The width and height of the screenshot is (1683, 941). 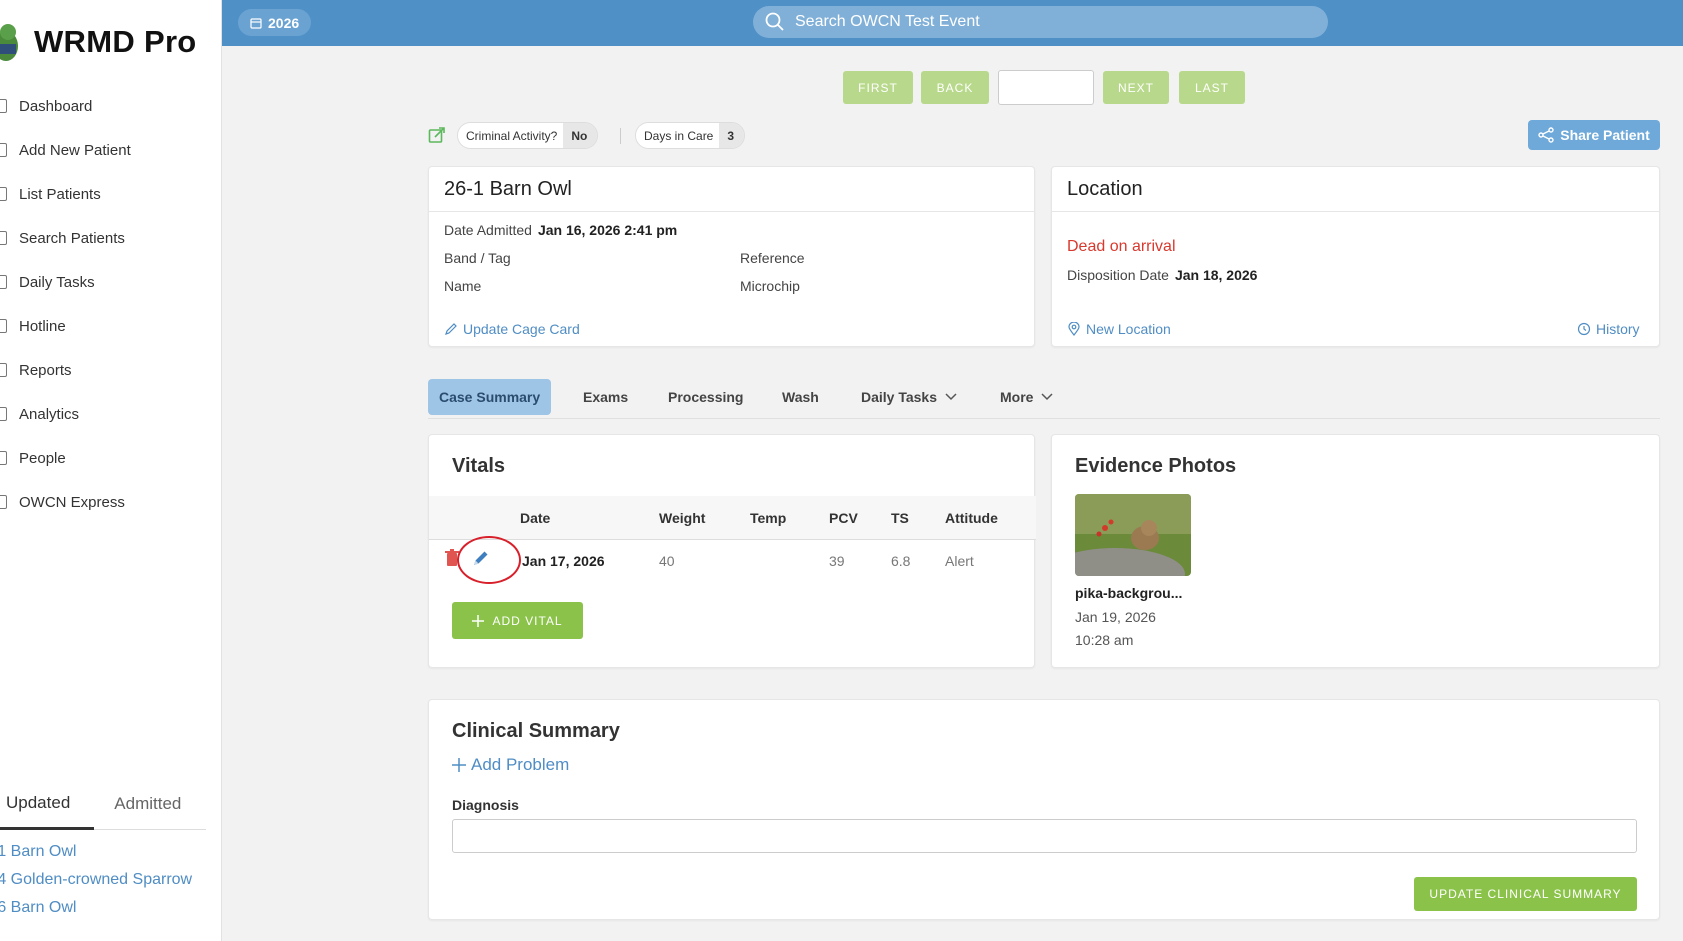 What do you see at coordinates (75, 150) in the screenshot?
I see `nav-label: Add New Patient` at bounding box center [75, 150].